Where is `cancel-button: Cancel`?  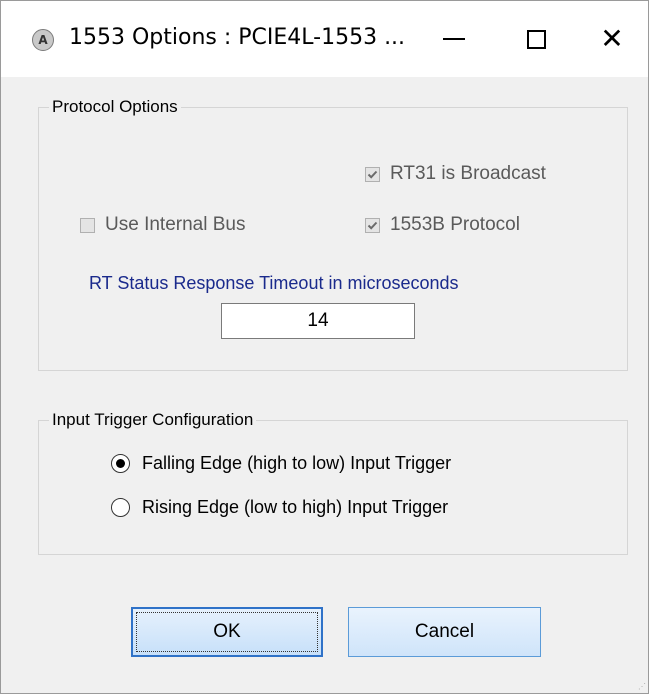 cancel-button: Cancel is located at coordinates (444, 632).